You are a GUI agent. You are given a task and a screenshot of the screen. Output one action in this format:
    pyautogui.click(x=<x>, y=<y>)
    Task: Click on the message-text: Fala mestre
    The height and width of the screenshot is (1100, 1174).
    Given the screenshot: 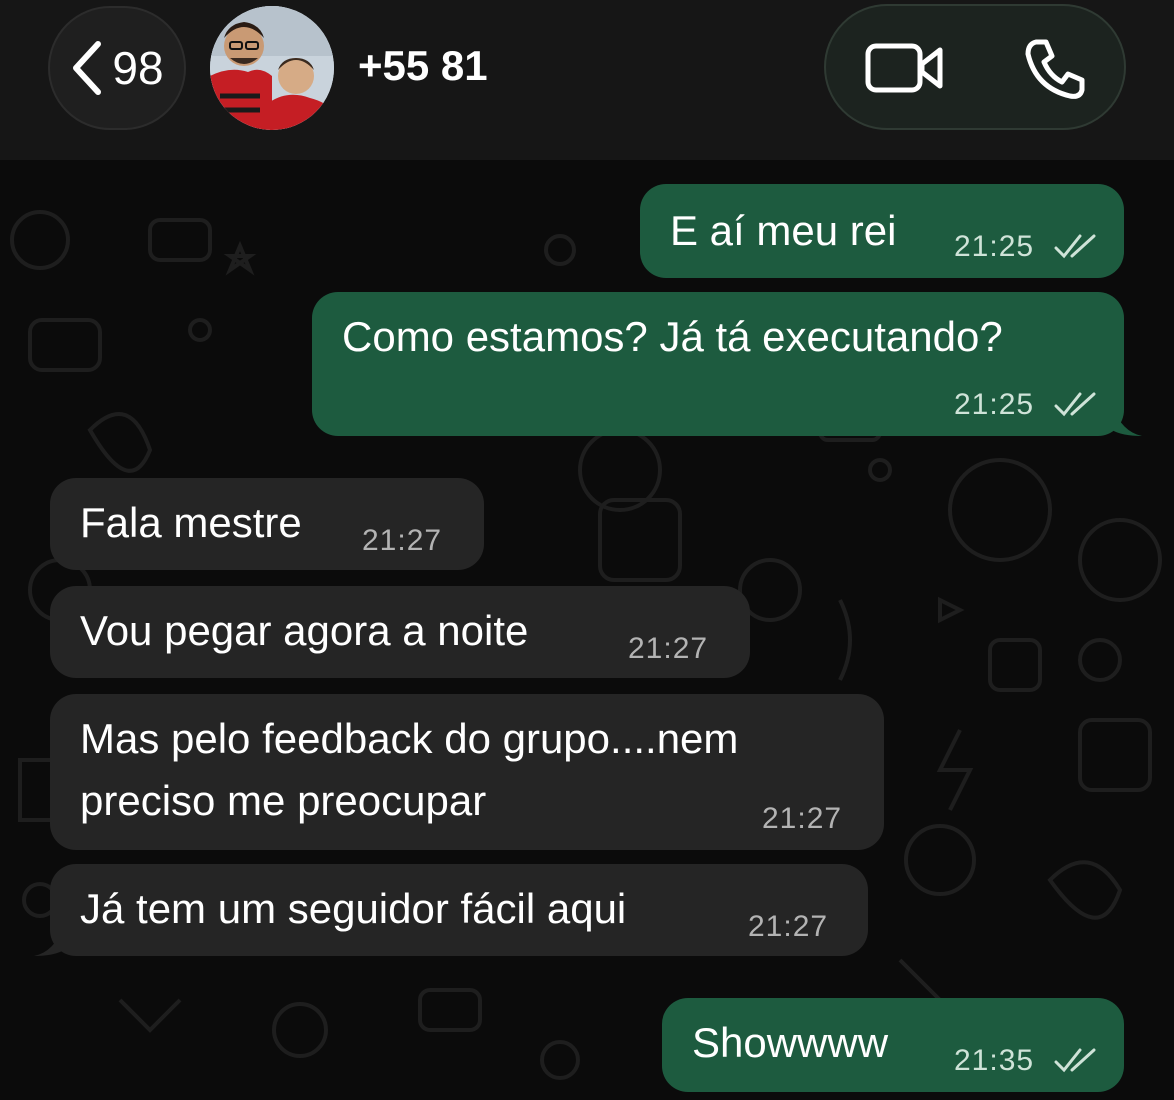 What is the action you would take?
    pyautogui.click(x=191, y=522)
    